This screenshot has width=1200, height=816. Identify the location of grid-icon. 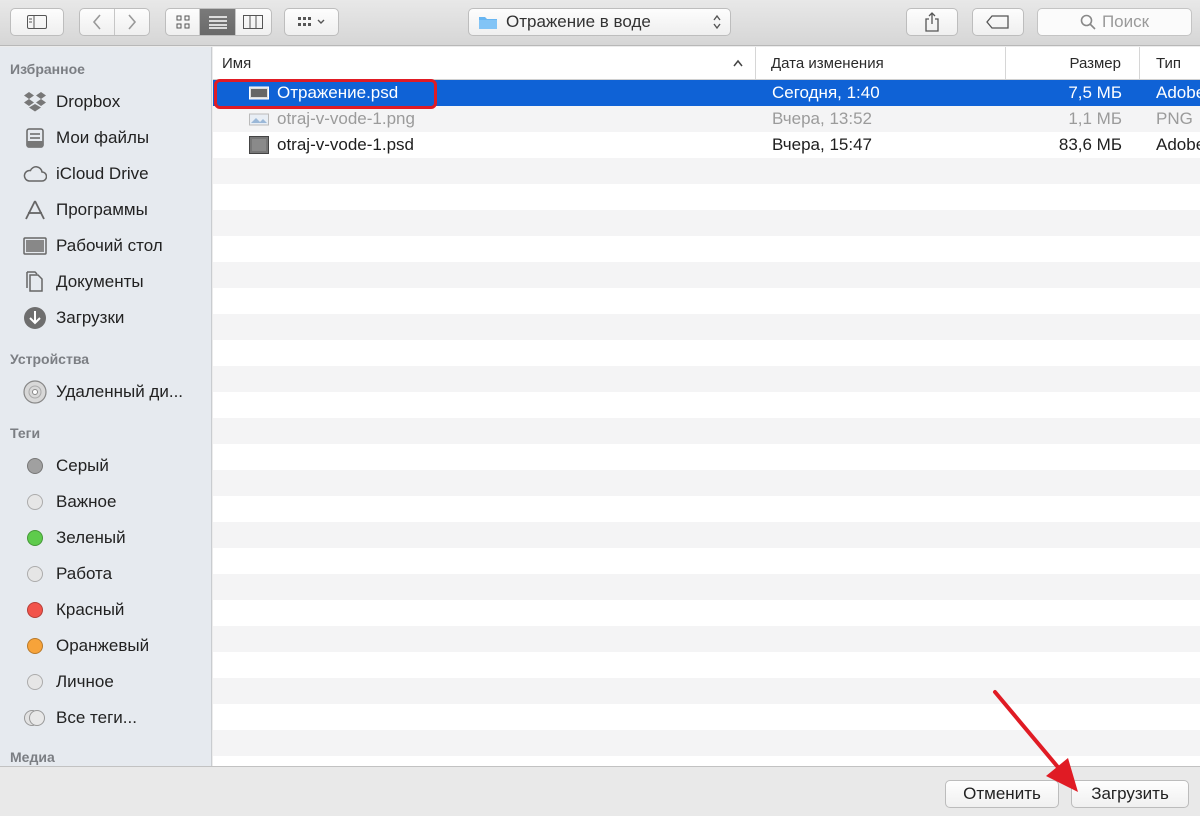
(183, 22).